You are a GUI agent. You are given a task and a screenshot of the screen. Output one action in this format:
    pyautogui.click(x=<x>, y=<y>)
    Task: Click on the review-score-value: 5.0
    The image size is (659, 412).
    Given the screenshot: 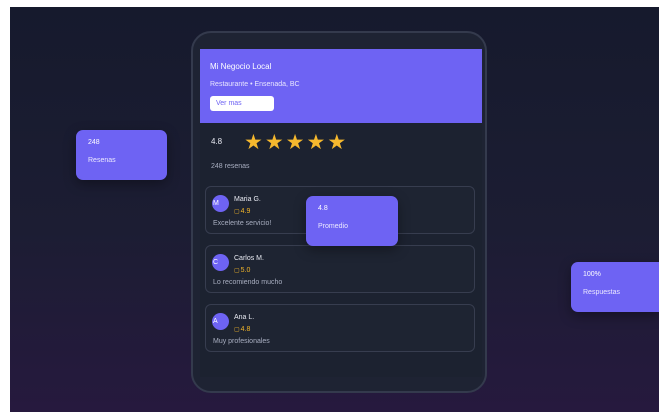 What is the action you would take?
    pyautogui.click(x=245, y=270)
    